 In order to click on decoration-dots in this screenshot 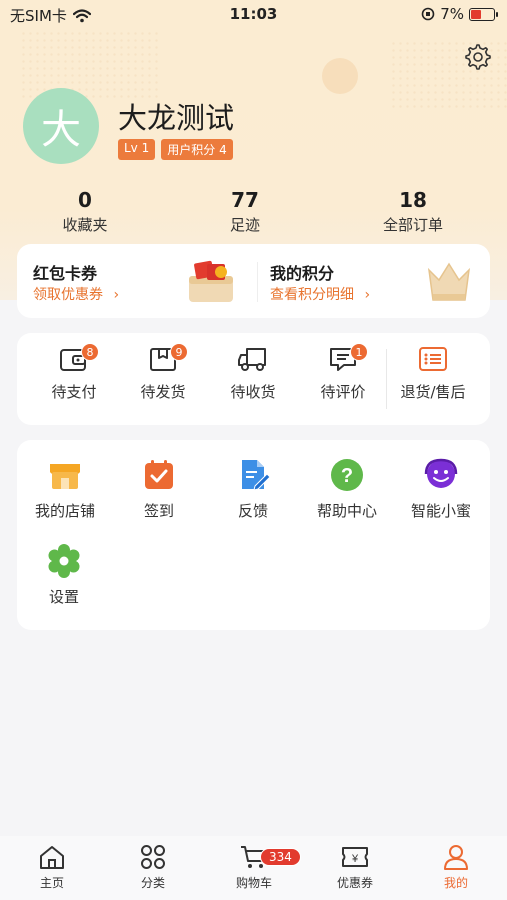, I will do `click(90, 65)`.